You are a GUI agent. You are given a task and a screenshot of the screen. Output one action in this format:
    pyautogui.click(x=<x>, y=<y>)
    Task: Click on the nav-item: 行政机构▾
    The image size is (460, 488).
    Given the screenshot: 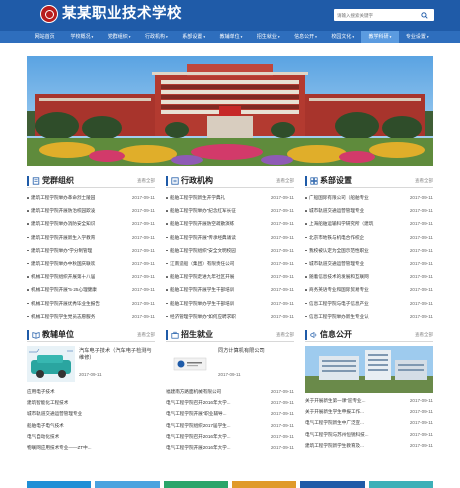 What is the action you would take?
    pyautogui.click(x=156, y=37)
    